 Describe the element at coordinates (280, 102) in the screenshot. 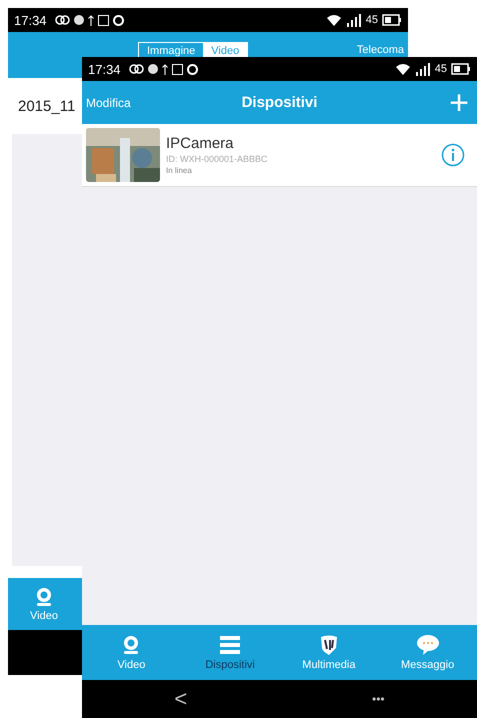

I see `screen-title: Dispositivi` at that location.